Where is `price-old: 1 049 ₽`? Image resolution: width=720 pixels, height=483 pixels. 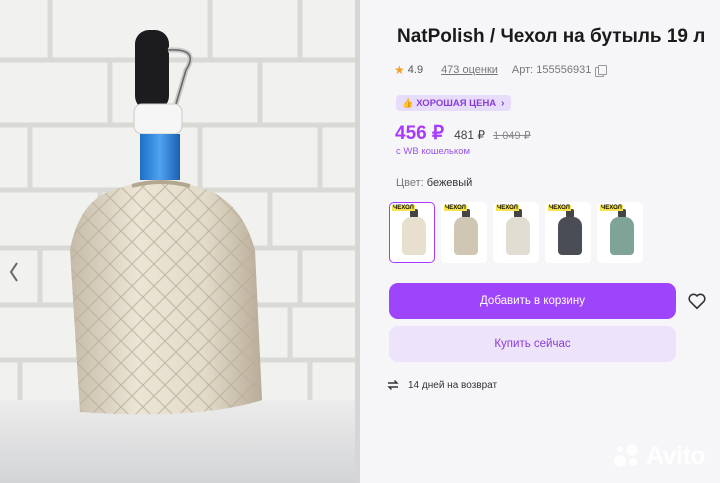 price-old: 1 049 ₽ is located at coordinates (512, 136).